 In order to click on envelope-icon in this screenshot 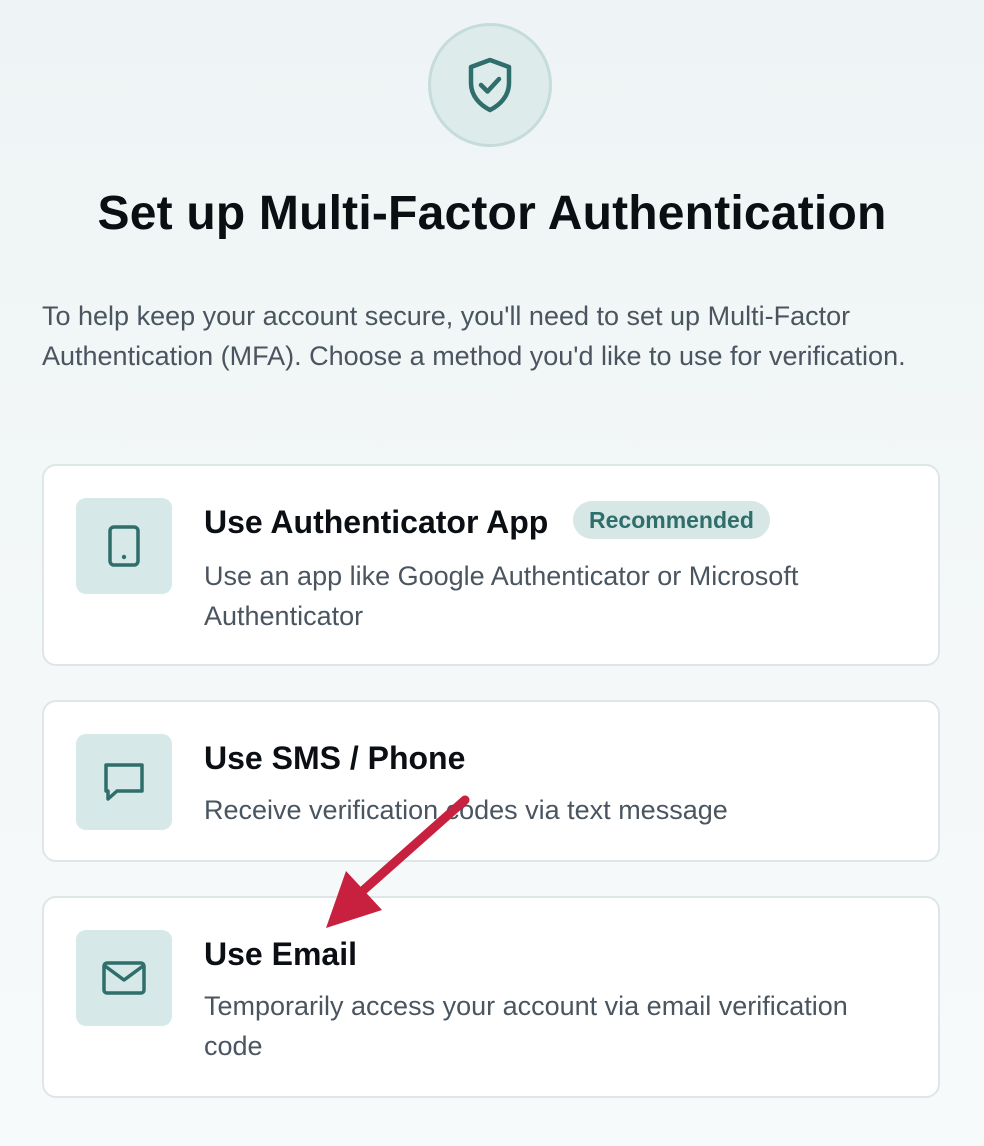, I will do `click(124, 978)`.